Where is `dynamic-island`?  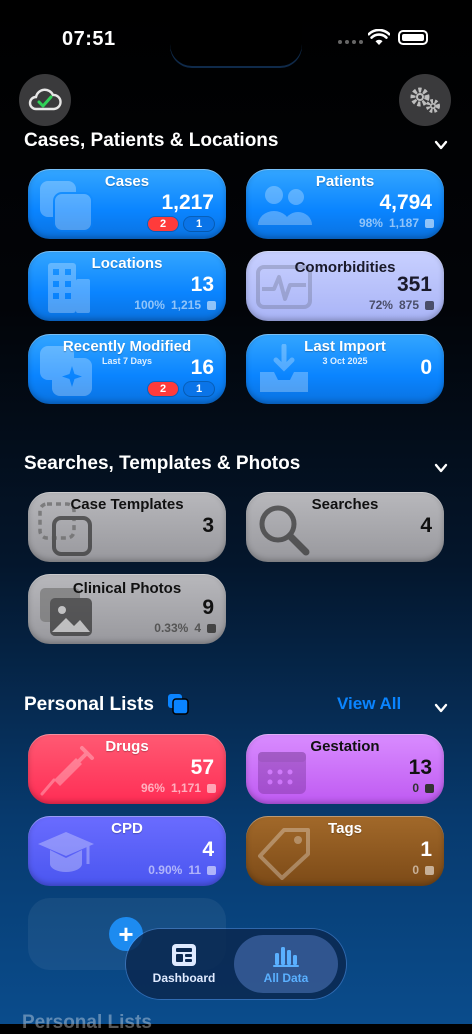
dynamic-island is located at coordinates (236, 33).